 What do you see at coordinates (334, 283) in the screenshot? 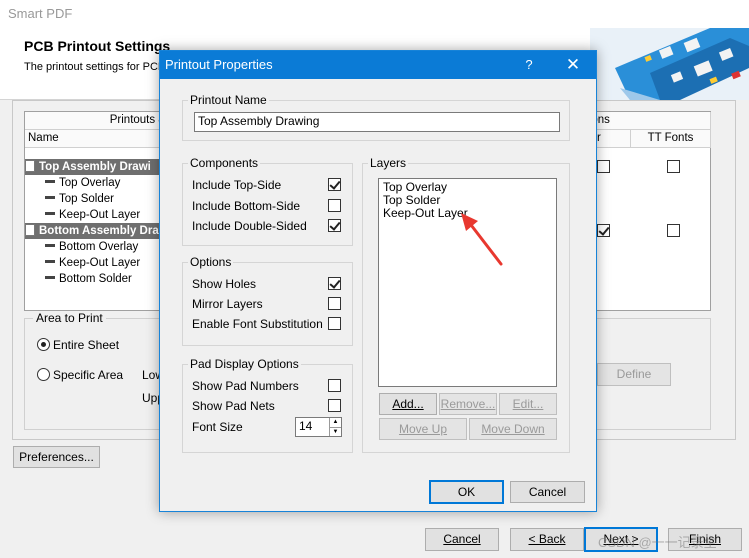
I see `show-holes-checkbox` at bounding box center [334, 283].